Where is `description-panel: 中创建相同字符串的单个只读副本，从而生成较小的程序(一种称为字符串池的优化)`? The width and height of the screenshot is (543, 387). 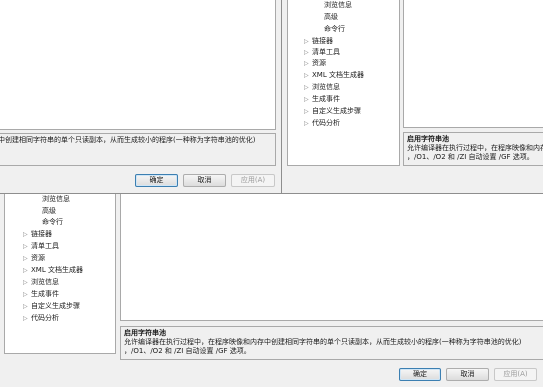
description-panel: 中创建相同字符串的单个只读副本，从而生成较小的程序(一种称为字符串池的优化) is located at coordinates (138, 149).